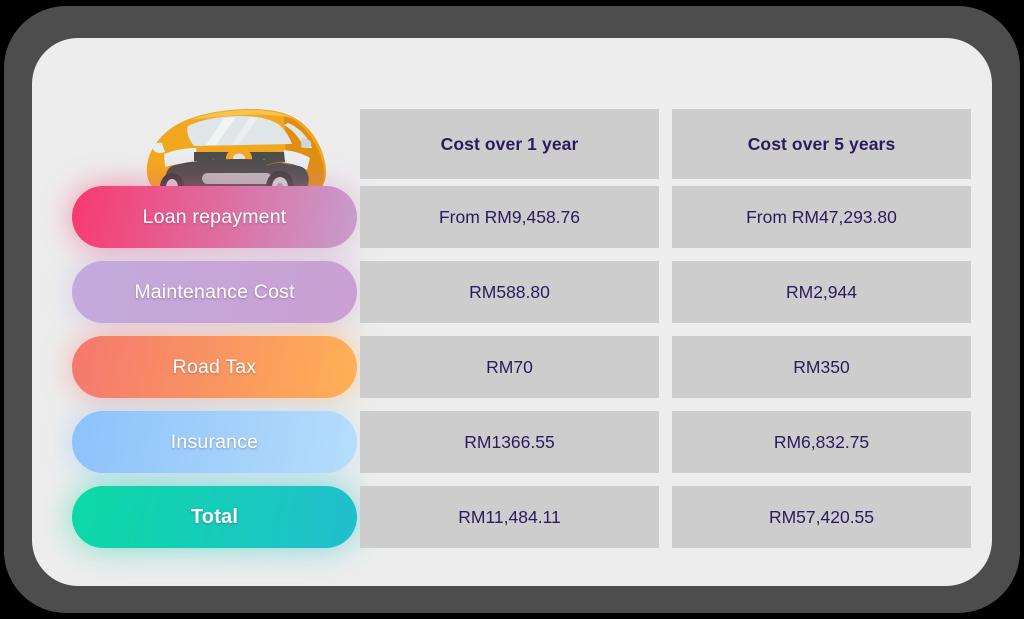 This screenshot has height=619, width=1024. I want to click on category-pill-label: Total, so click(214, 516).